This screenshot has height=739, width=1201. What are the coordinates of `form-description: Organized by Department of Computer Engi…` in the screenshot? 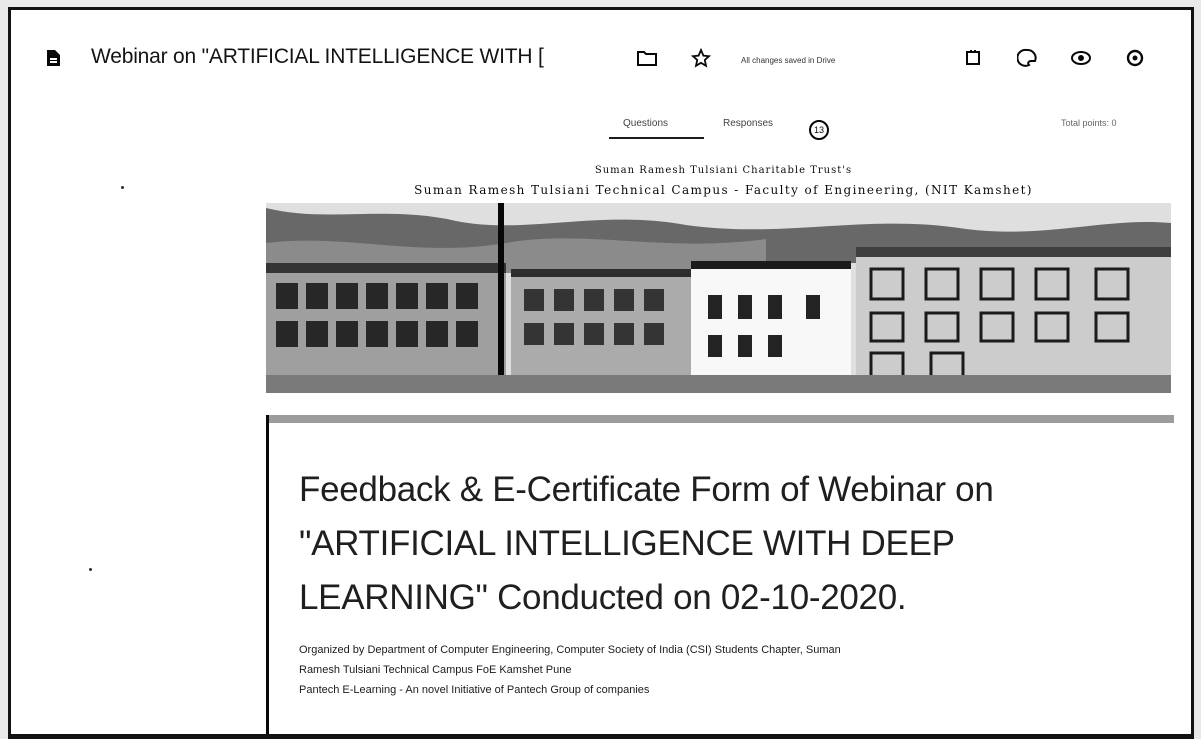 It's located at (734, 670).